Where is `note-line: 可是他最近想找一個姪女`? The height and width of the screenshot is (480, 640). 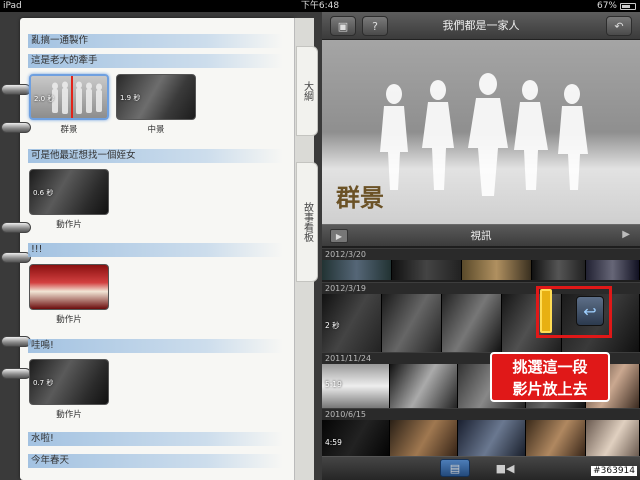
note-line: 可是他最近想找一個姪女 is located at coordinates (155, 156).